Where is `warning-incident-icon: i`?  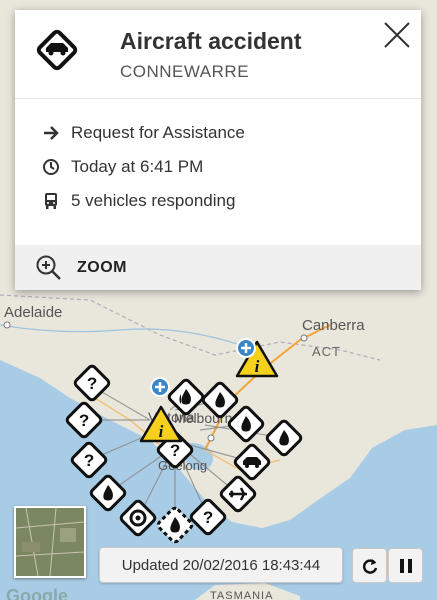 warning-incident-icon: i is located at coordinates (161, 424).